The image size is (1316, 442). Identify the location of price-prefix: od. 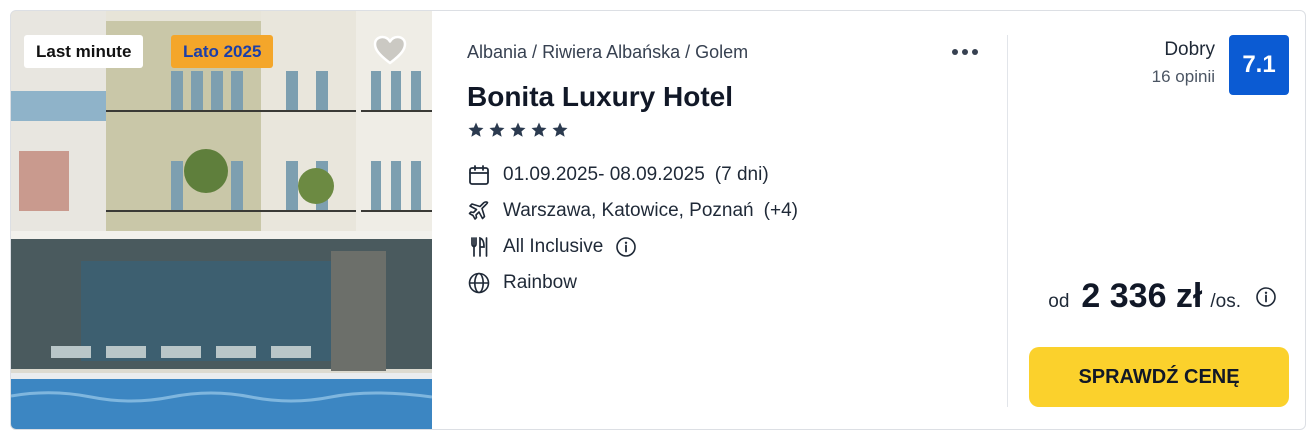
(1059, 301).